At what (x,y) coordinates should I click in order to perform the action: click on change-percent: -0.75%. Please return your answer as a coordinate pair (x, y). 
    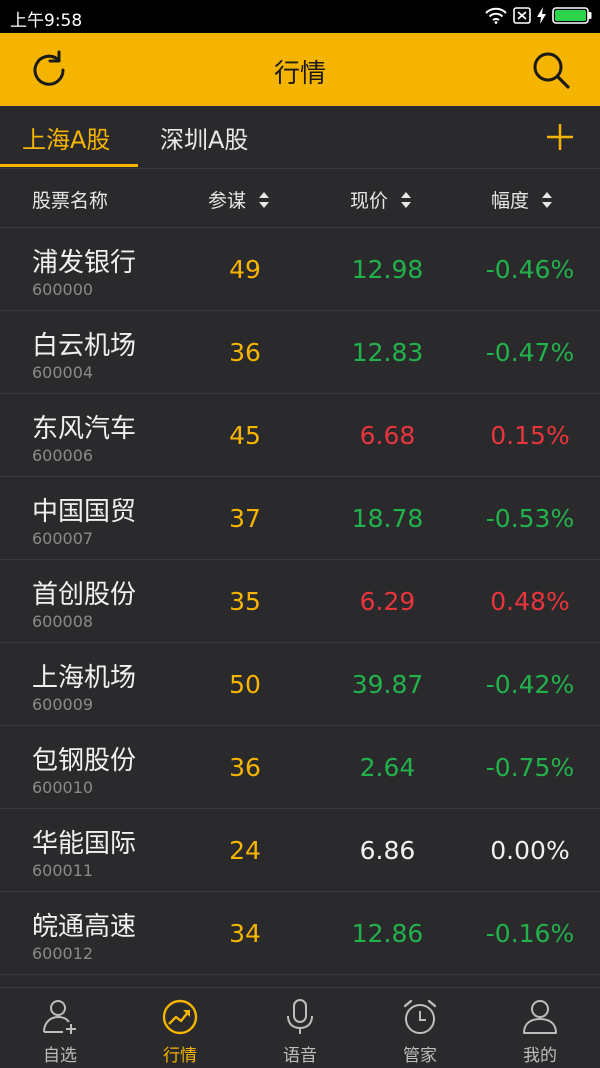
    Looking at the image, I should click on (530, 767).